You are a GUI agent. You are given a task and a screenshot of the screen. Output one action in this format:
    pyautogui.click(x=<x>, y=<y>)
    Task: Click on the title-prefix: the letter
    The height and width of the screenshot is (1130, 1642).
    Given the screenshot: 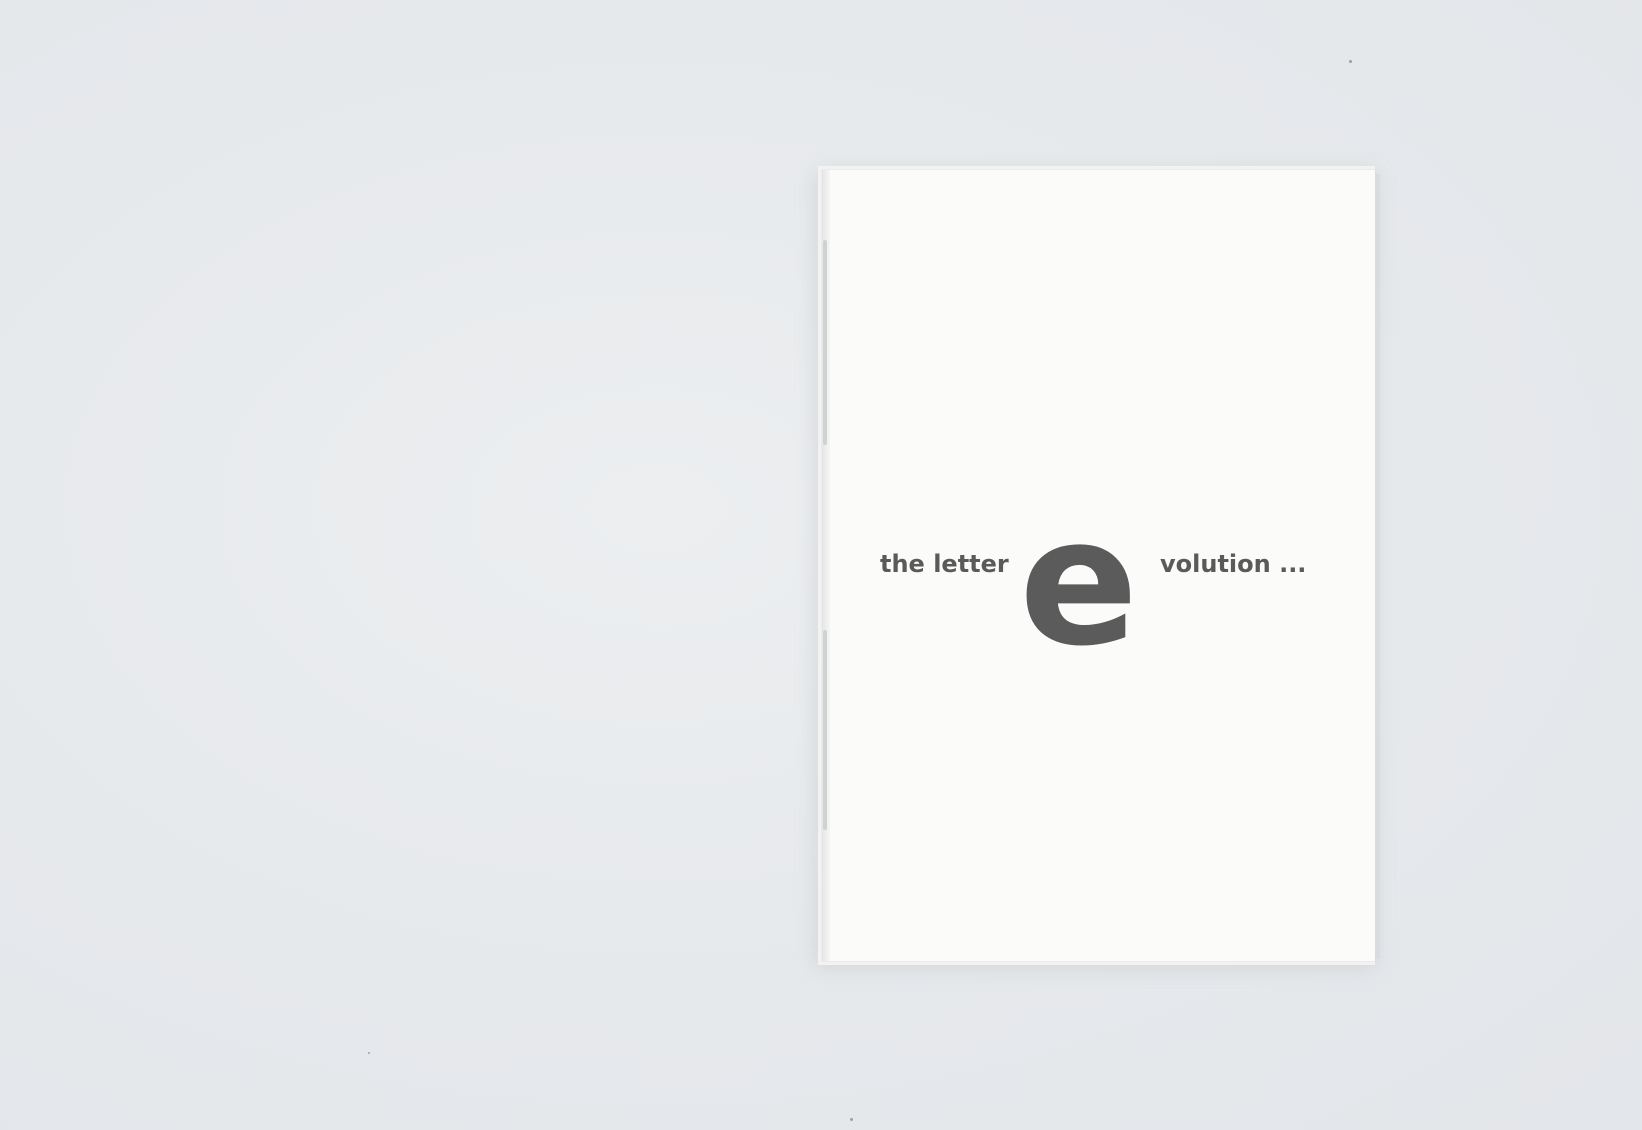 What is the action you would take?
    pyautogui.click(x=944, y=564)
    